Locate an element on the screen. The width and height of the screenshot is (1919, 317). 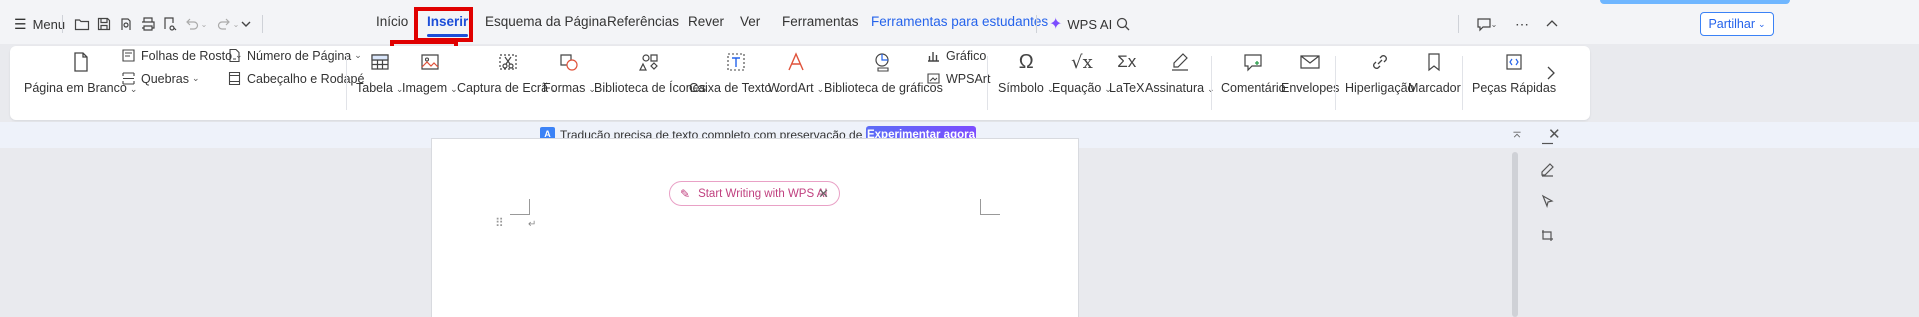
ribbon-scroll-right-button is located at coordinates (1551, 76).